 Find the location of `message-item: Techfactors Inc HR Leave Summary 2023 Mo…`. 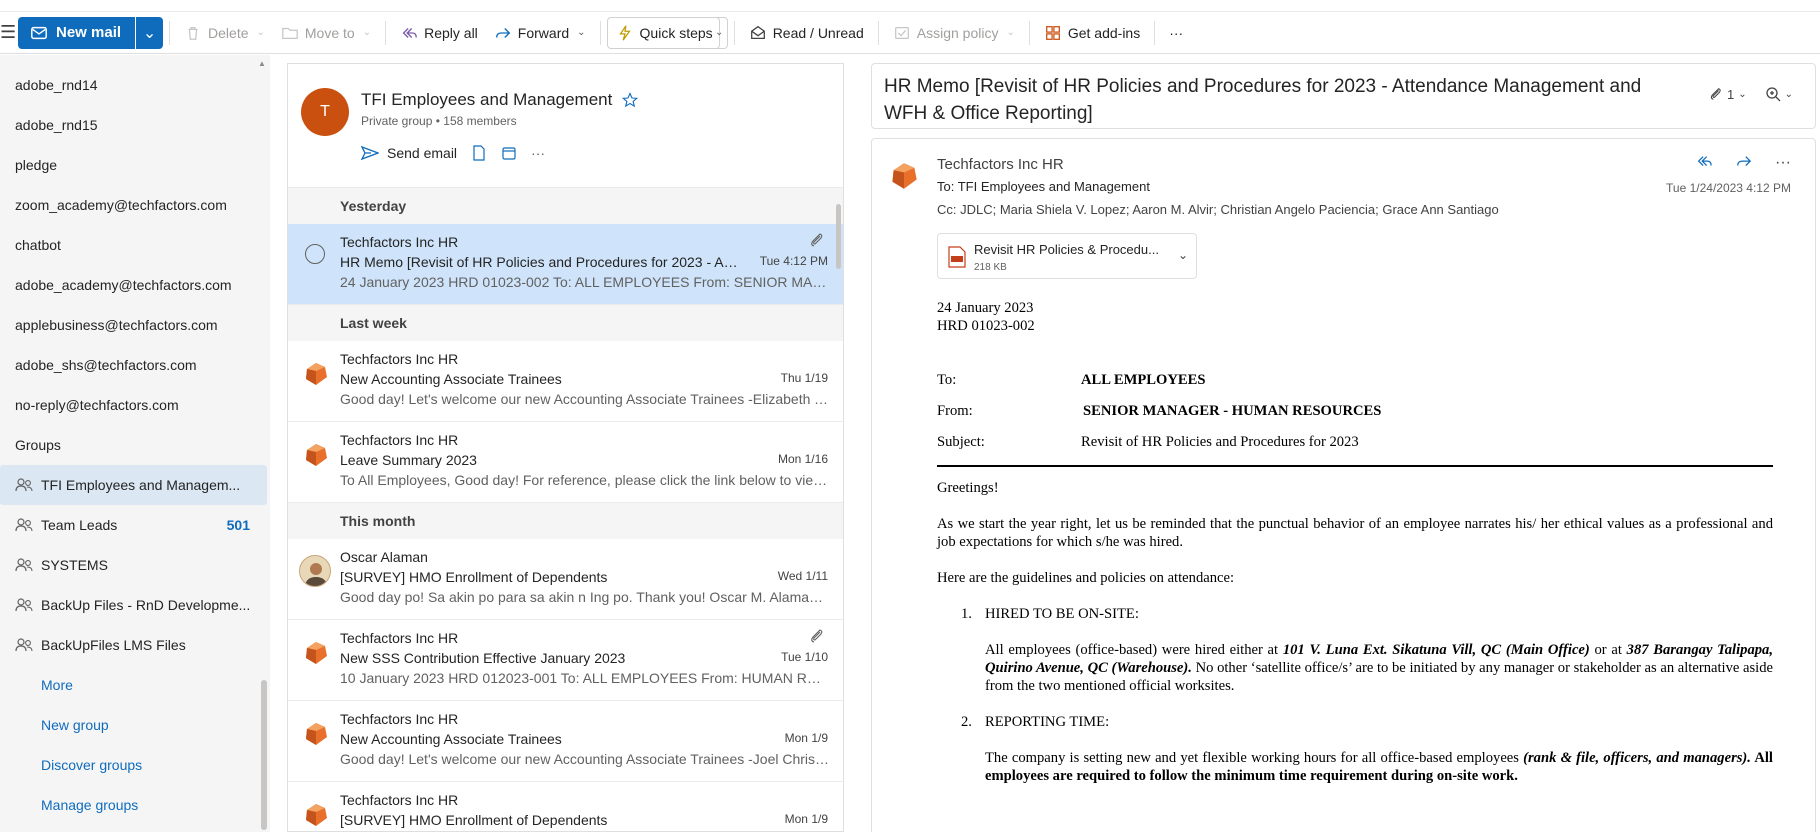

message-item: Techfactors Inc HR Leave Summary 2023 Mo… is located at coordinates (565, 462).